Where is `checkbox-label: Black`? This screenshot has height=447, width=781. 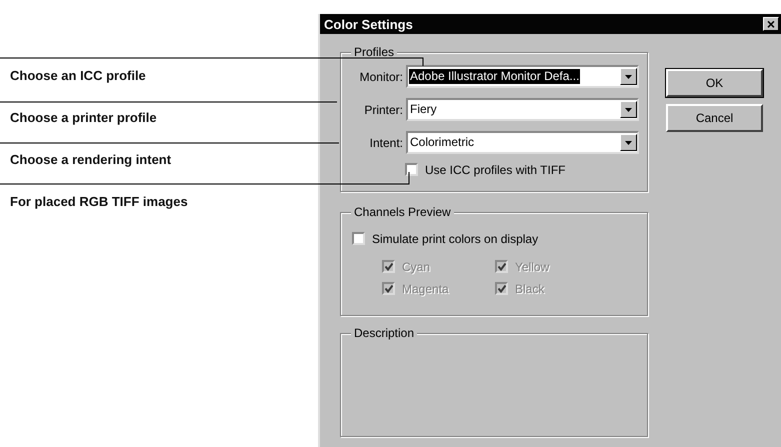
checkbox-label: Black is located at coordinates (529, 289).